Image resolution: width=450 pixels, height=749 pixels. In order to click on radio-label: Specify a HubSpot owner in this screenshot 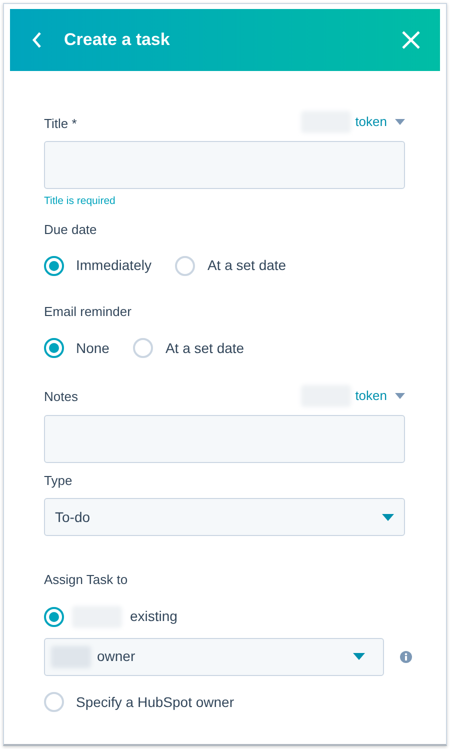, I will do `click(155, 702)`.